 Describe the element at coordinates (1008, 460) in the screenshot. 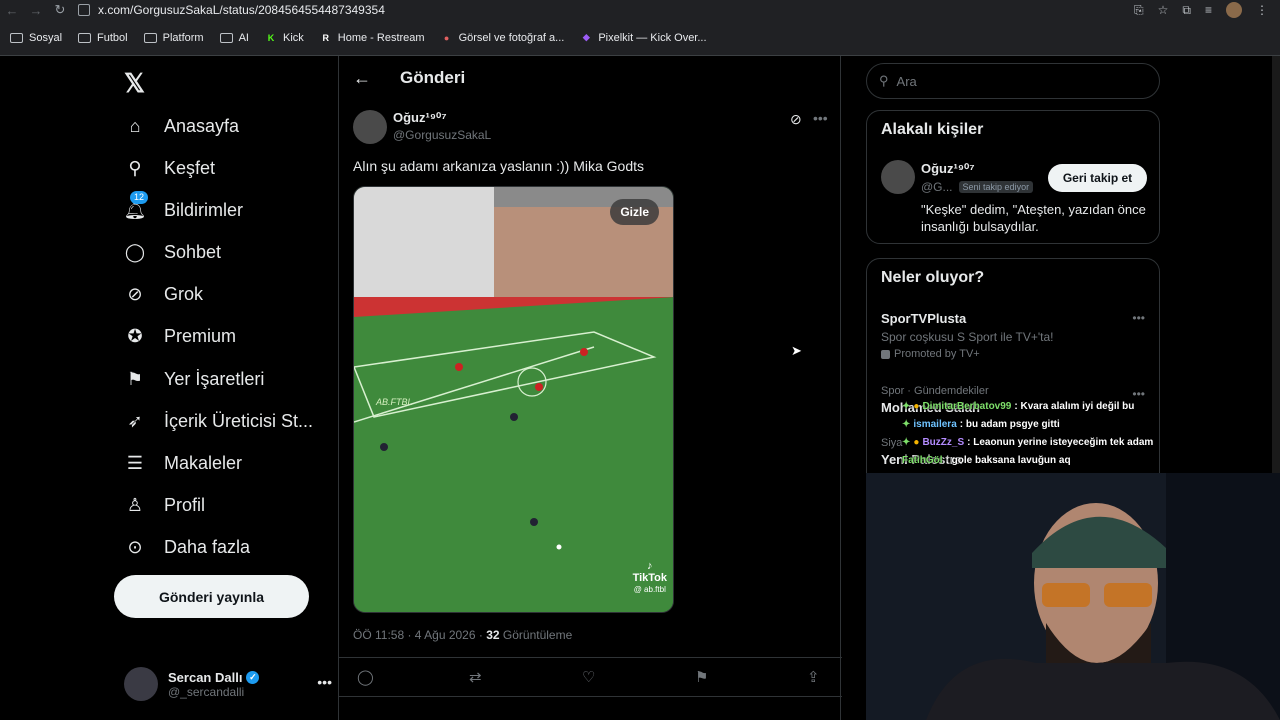

I see `chat-text: : gole baksana lavuğun aq` at that location.